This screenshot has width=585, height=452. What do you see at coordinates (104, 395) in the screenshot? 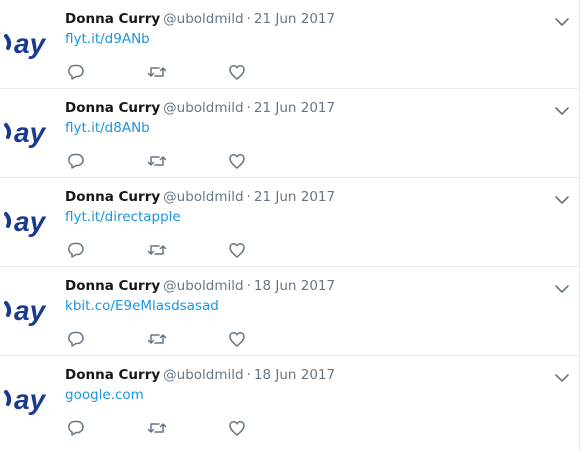
I see `tweet-link: google.com` at bounding box center [104, 395].